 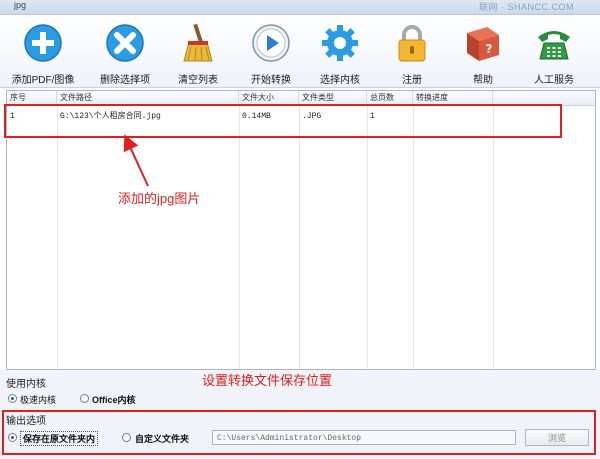 I want to click on lock-icon, so click(x=412, y=43).